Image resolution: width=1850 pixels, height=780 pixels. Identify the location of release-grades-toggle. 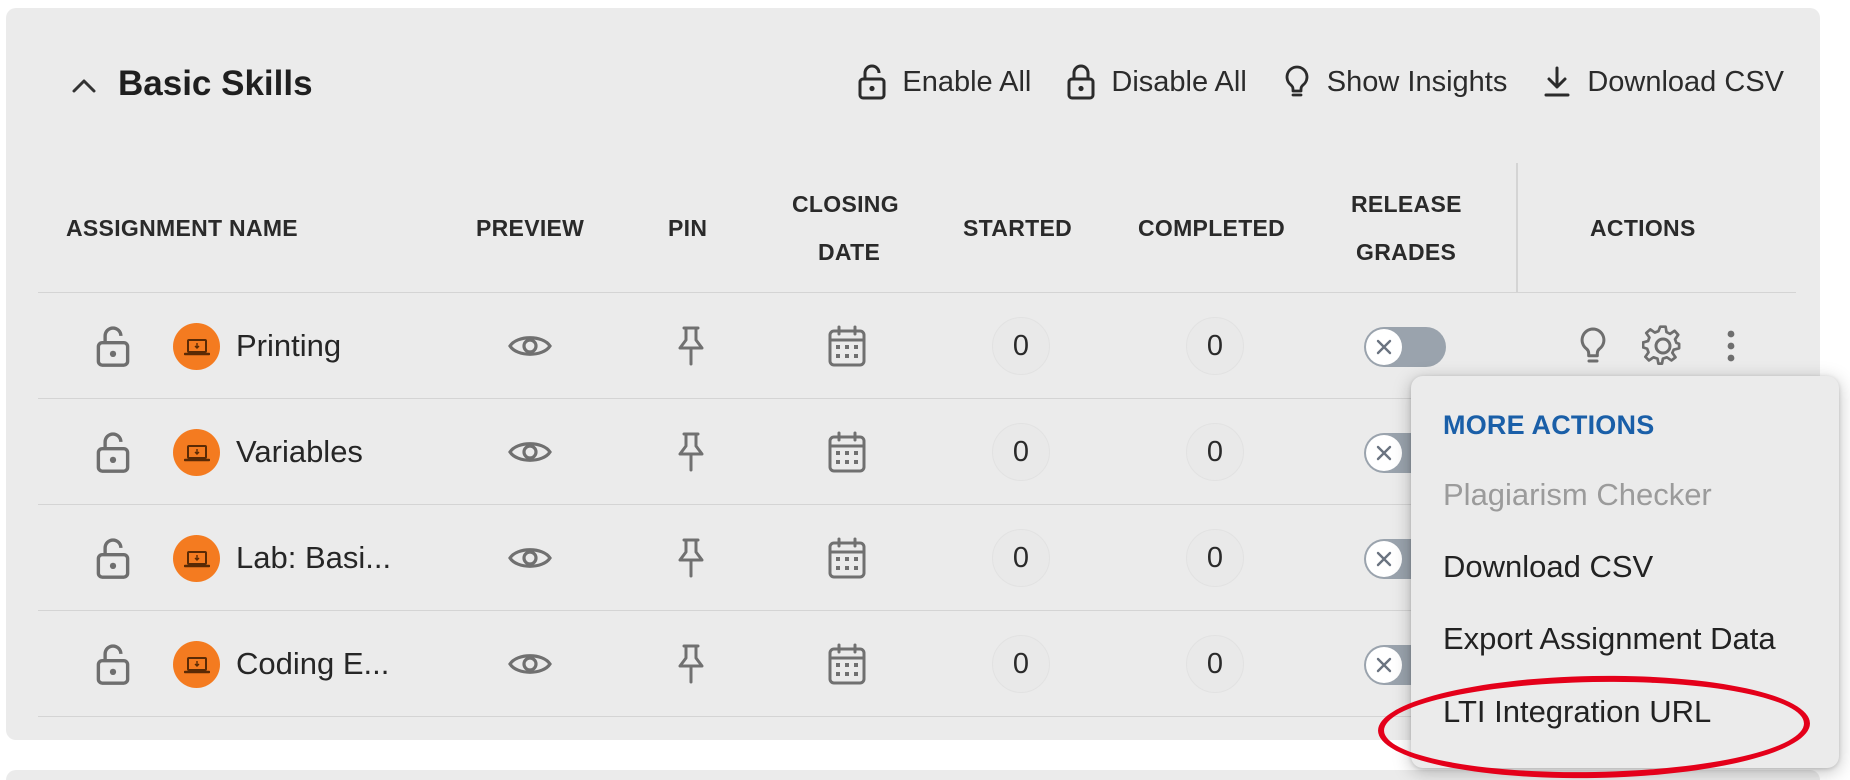
(1405, 347).